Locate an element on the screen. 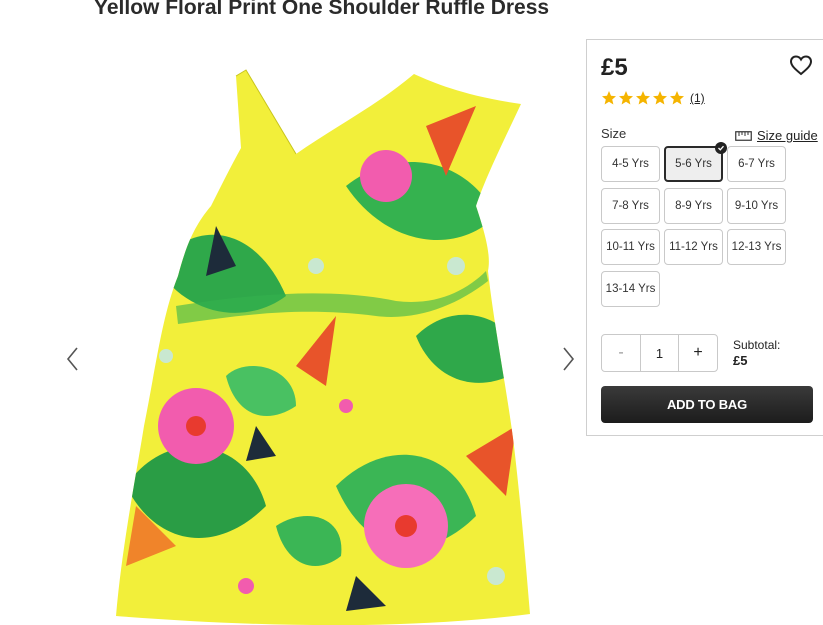 This screenshot has width=823, height=625. product-price: £5 is located at coordinates (614, 67).